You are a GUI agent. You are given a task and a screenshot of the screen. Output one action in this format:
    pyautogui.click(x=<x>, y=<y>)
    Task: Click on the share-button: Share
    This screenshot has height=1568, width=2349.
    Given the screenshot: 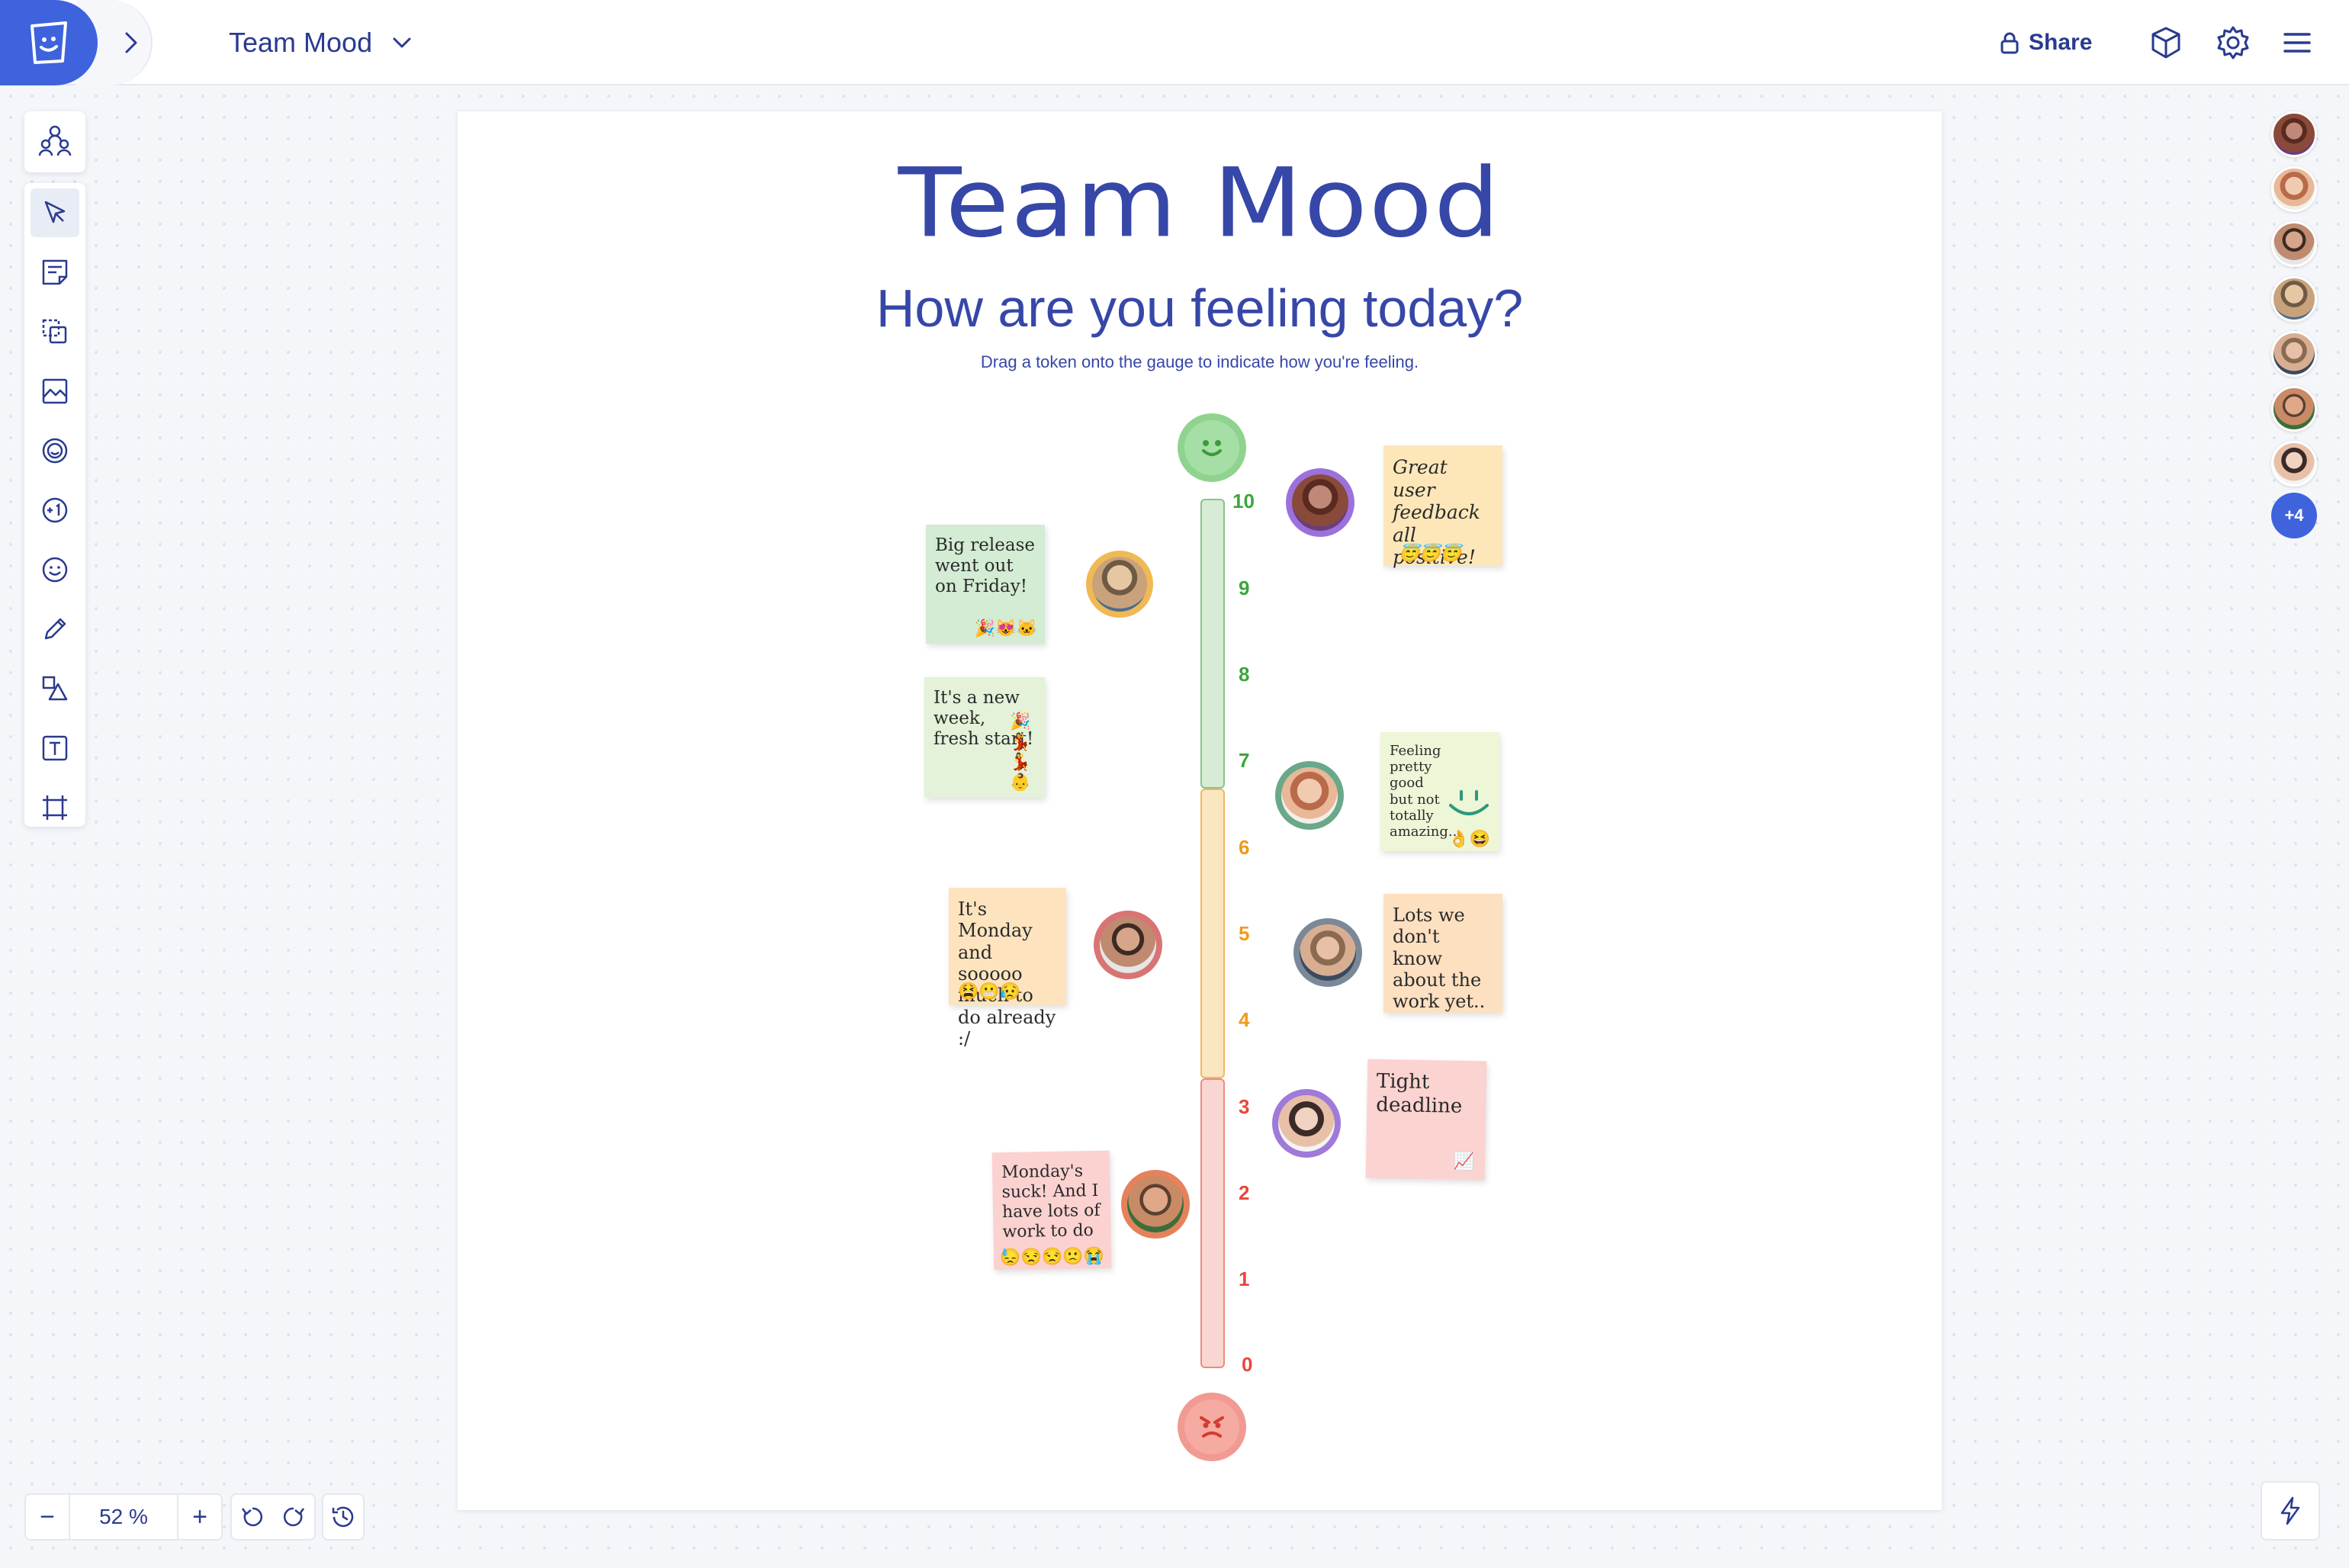 What is the action you would take?
    pyautogui.click(x=2046, y=43)
    